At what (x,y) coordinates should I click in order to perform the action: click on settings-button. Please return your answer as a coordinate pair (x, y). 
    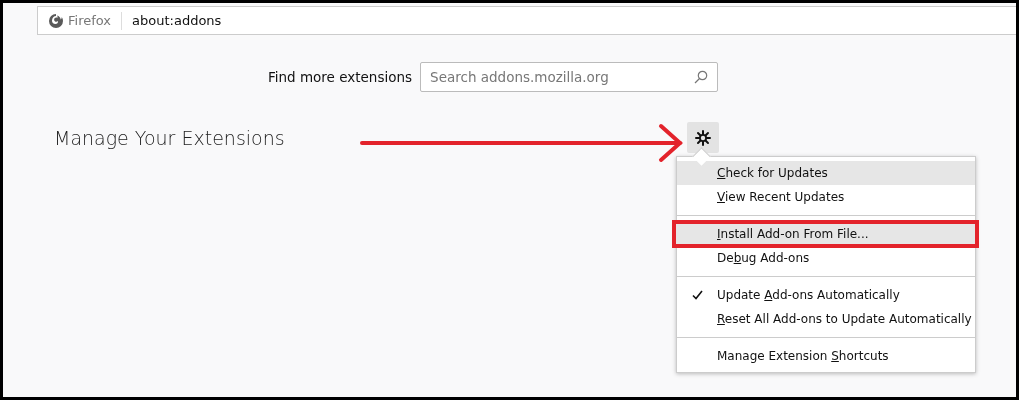
    Looking at the image, I should click on (703, 137).